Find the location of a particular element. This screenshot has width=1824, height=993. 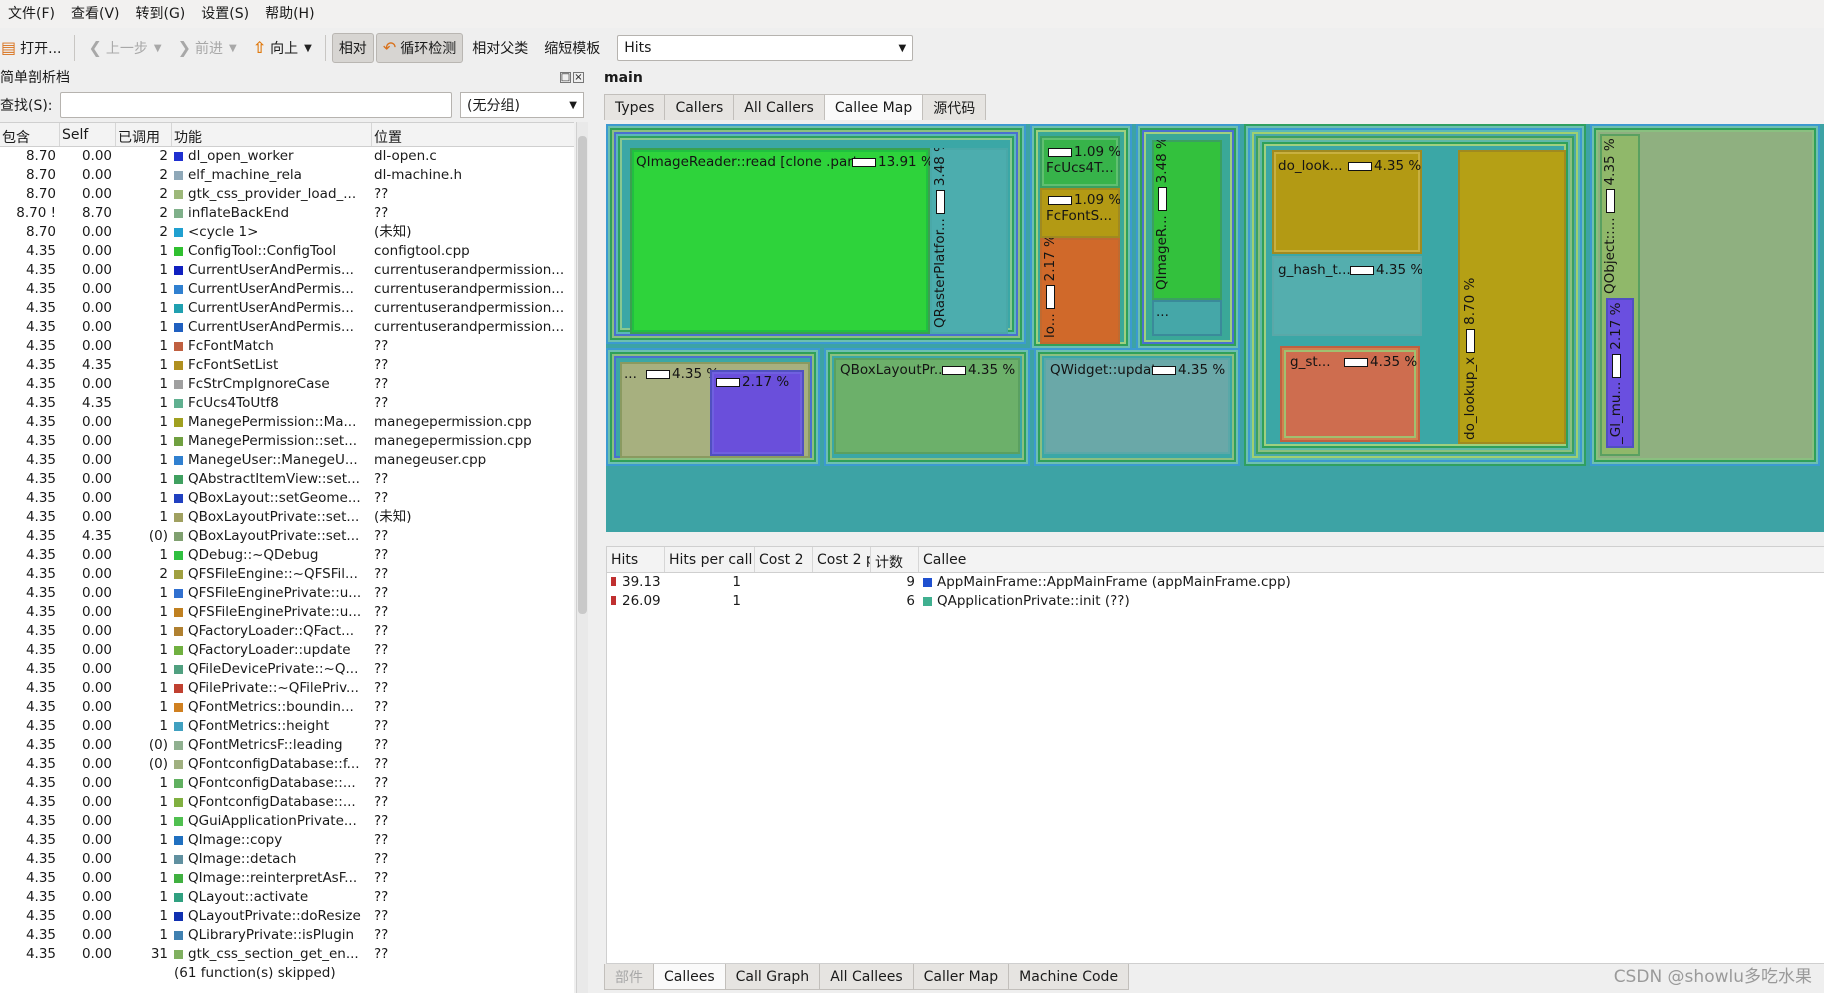

table-row: 4.35 0.00 1 QImage::reinterpretAsF...?? is located at coordinates (287, 878).